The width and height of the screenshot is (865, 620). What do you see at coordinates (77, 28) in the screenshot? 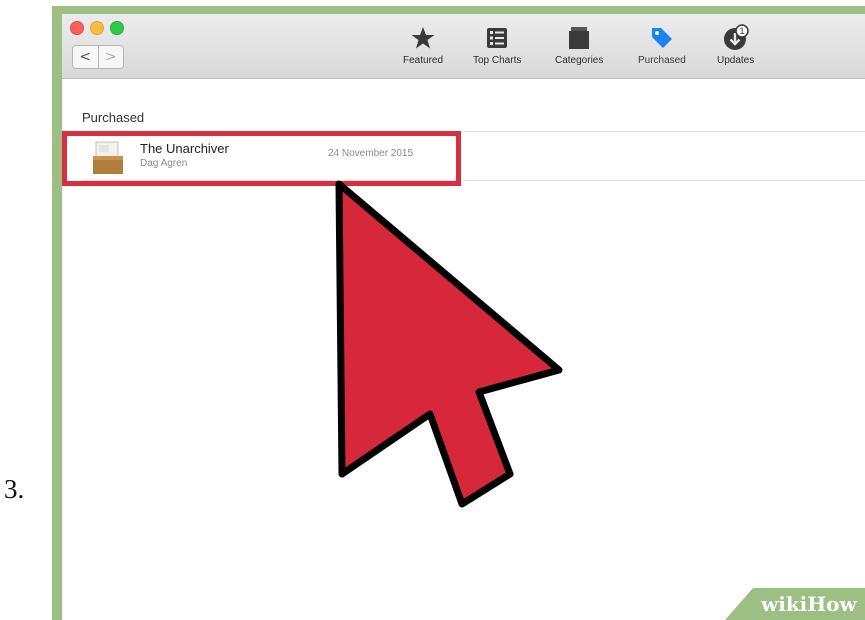
I see `close-window-button` at bounding box center [77, 28].